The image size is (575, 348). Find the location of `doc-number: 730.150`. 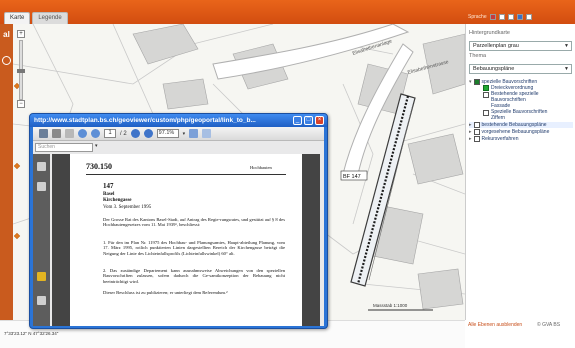

doc-number: 730.150 is located at coordinates (99, 166).